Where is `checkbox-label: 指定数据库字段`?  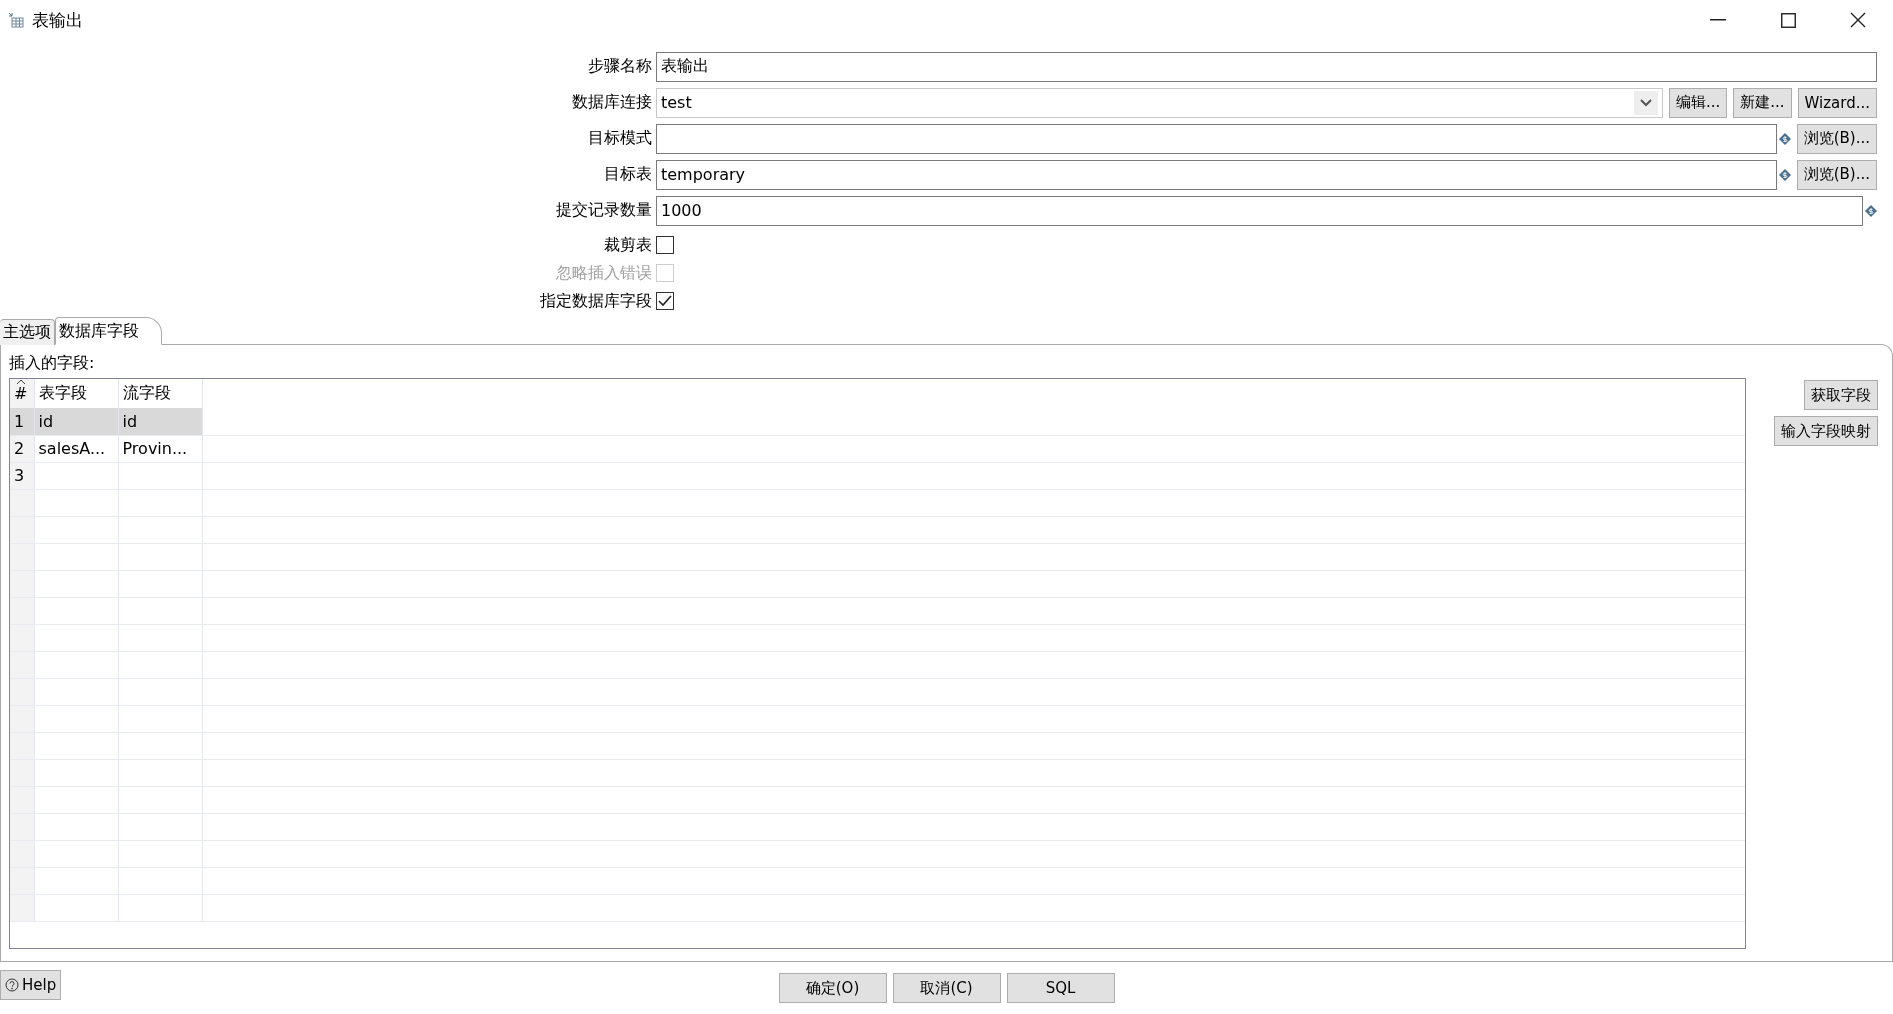 checkbox-label: 指定数据库字段 is located at coordinates (596, 301).